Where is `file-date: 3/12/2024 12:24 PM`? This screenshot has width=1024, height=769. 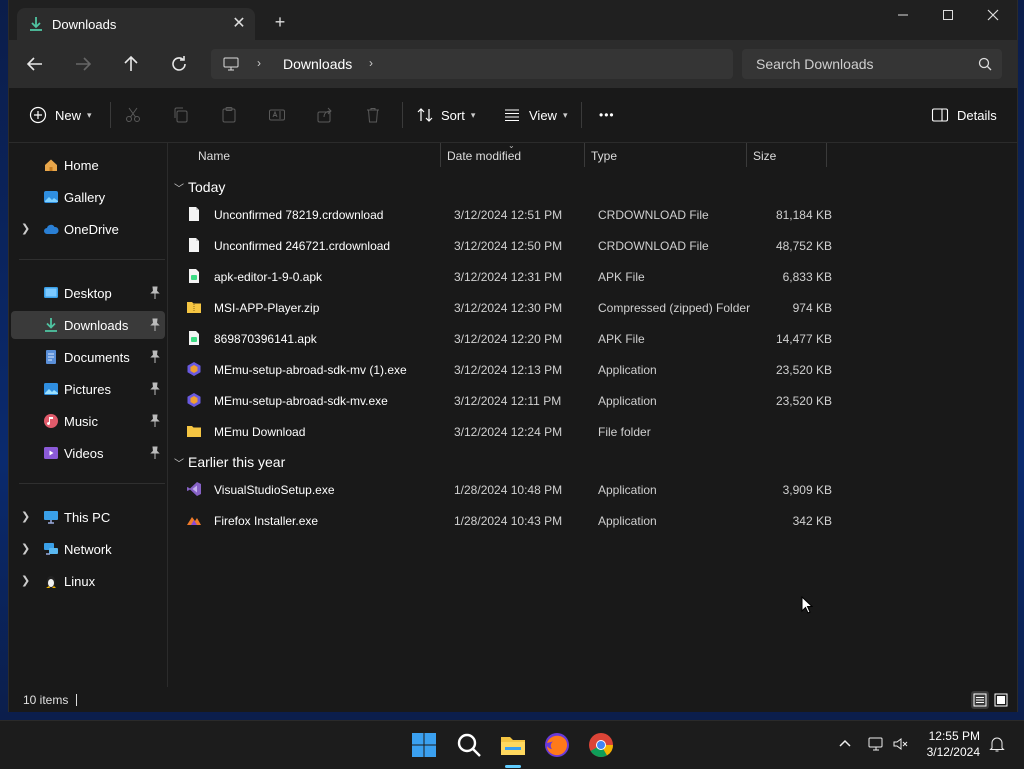
file-date: 3/12/2024 12:24 PM is located at coordinates (508, 432).